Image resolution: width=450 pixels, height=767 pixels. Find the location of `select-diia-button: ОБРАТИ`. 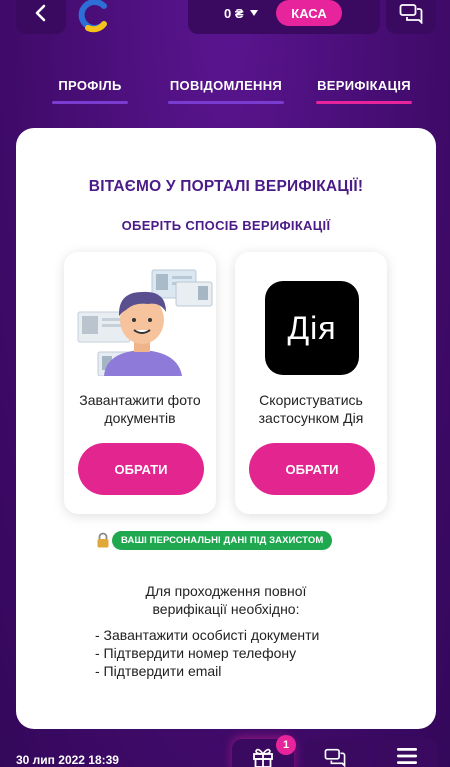

select-diia-button: ОБРАТИ is located at coordinates (312, 469).